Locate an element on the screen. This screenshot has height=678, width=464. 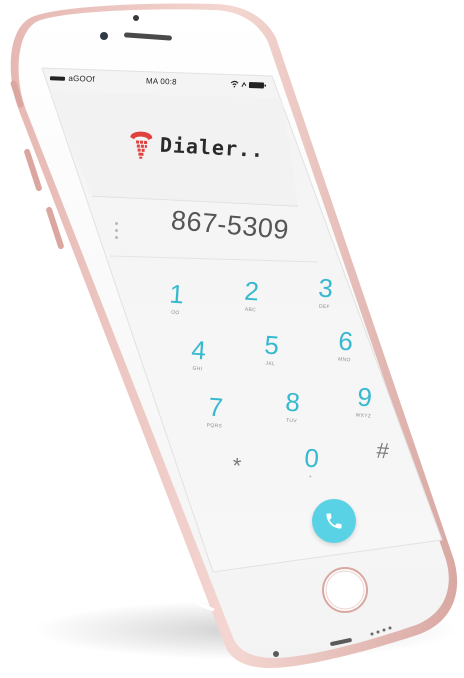
key-7: 7 PQRS is located at coordinates (214, 417).